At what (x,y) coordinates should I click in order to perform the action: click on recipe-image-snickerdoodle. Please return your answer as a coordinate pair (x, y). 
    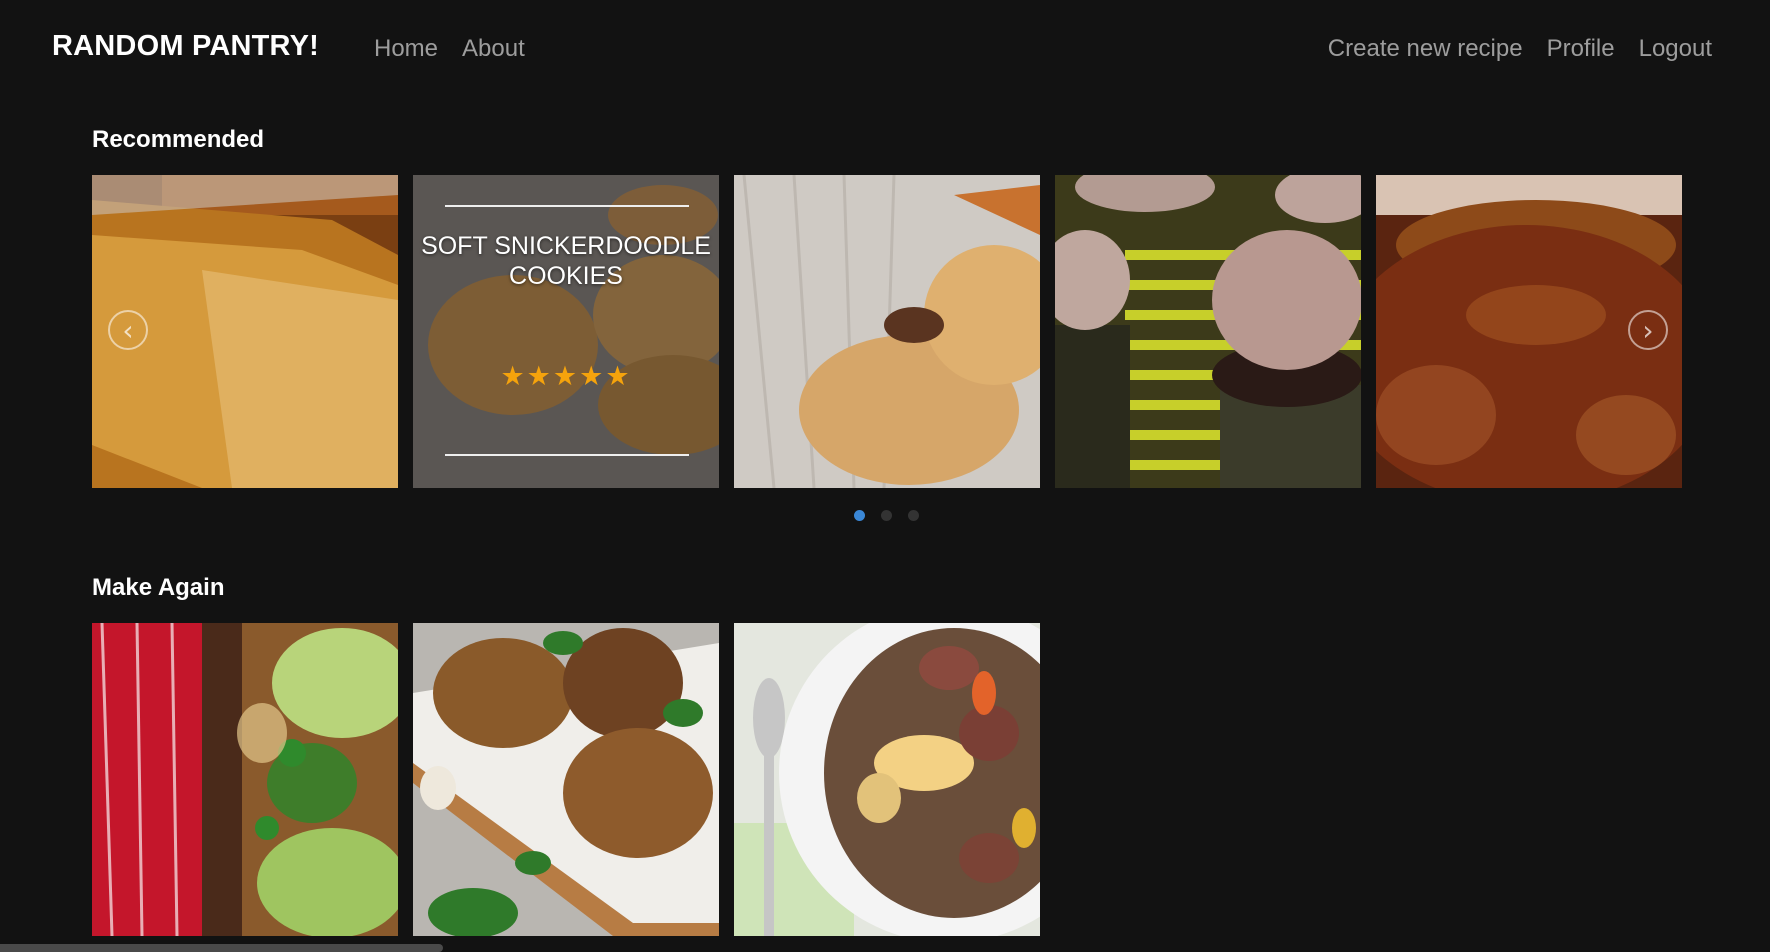
    Looking at the image, I should click on (566, 331).